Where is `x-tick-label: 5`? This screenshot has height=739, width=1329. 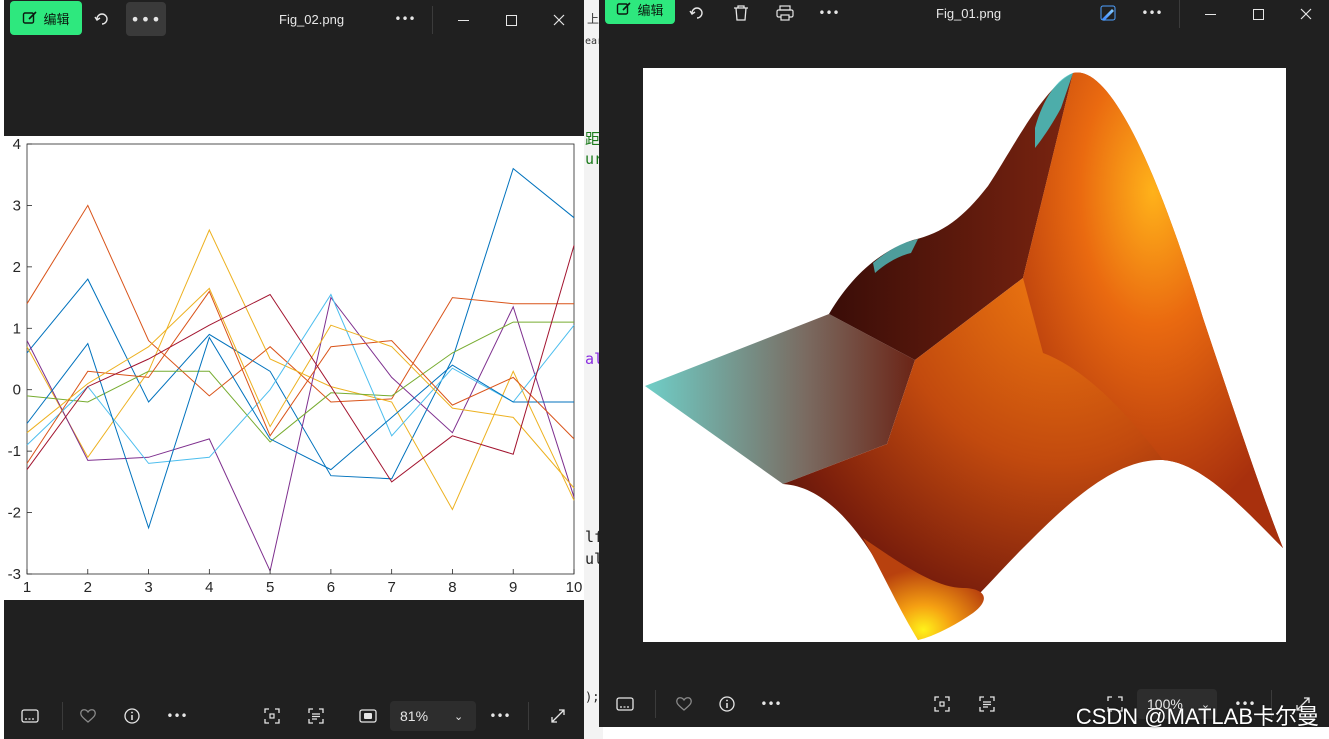 x-tick-label: 5 is located at coordinates (270, 587).